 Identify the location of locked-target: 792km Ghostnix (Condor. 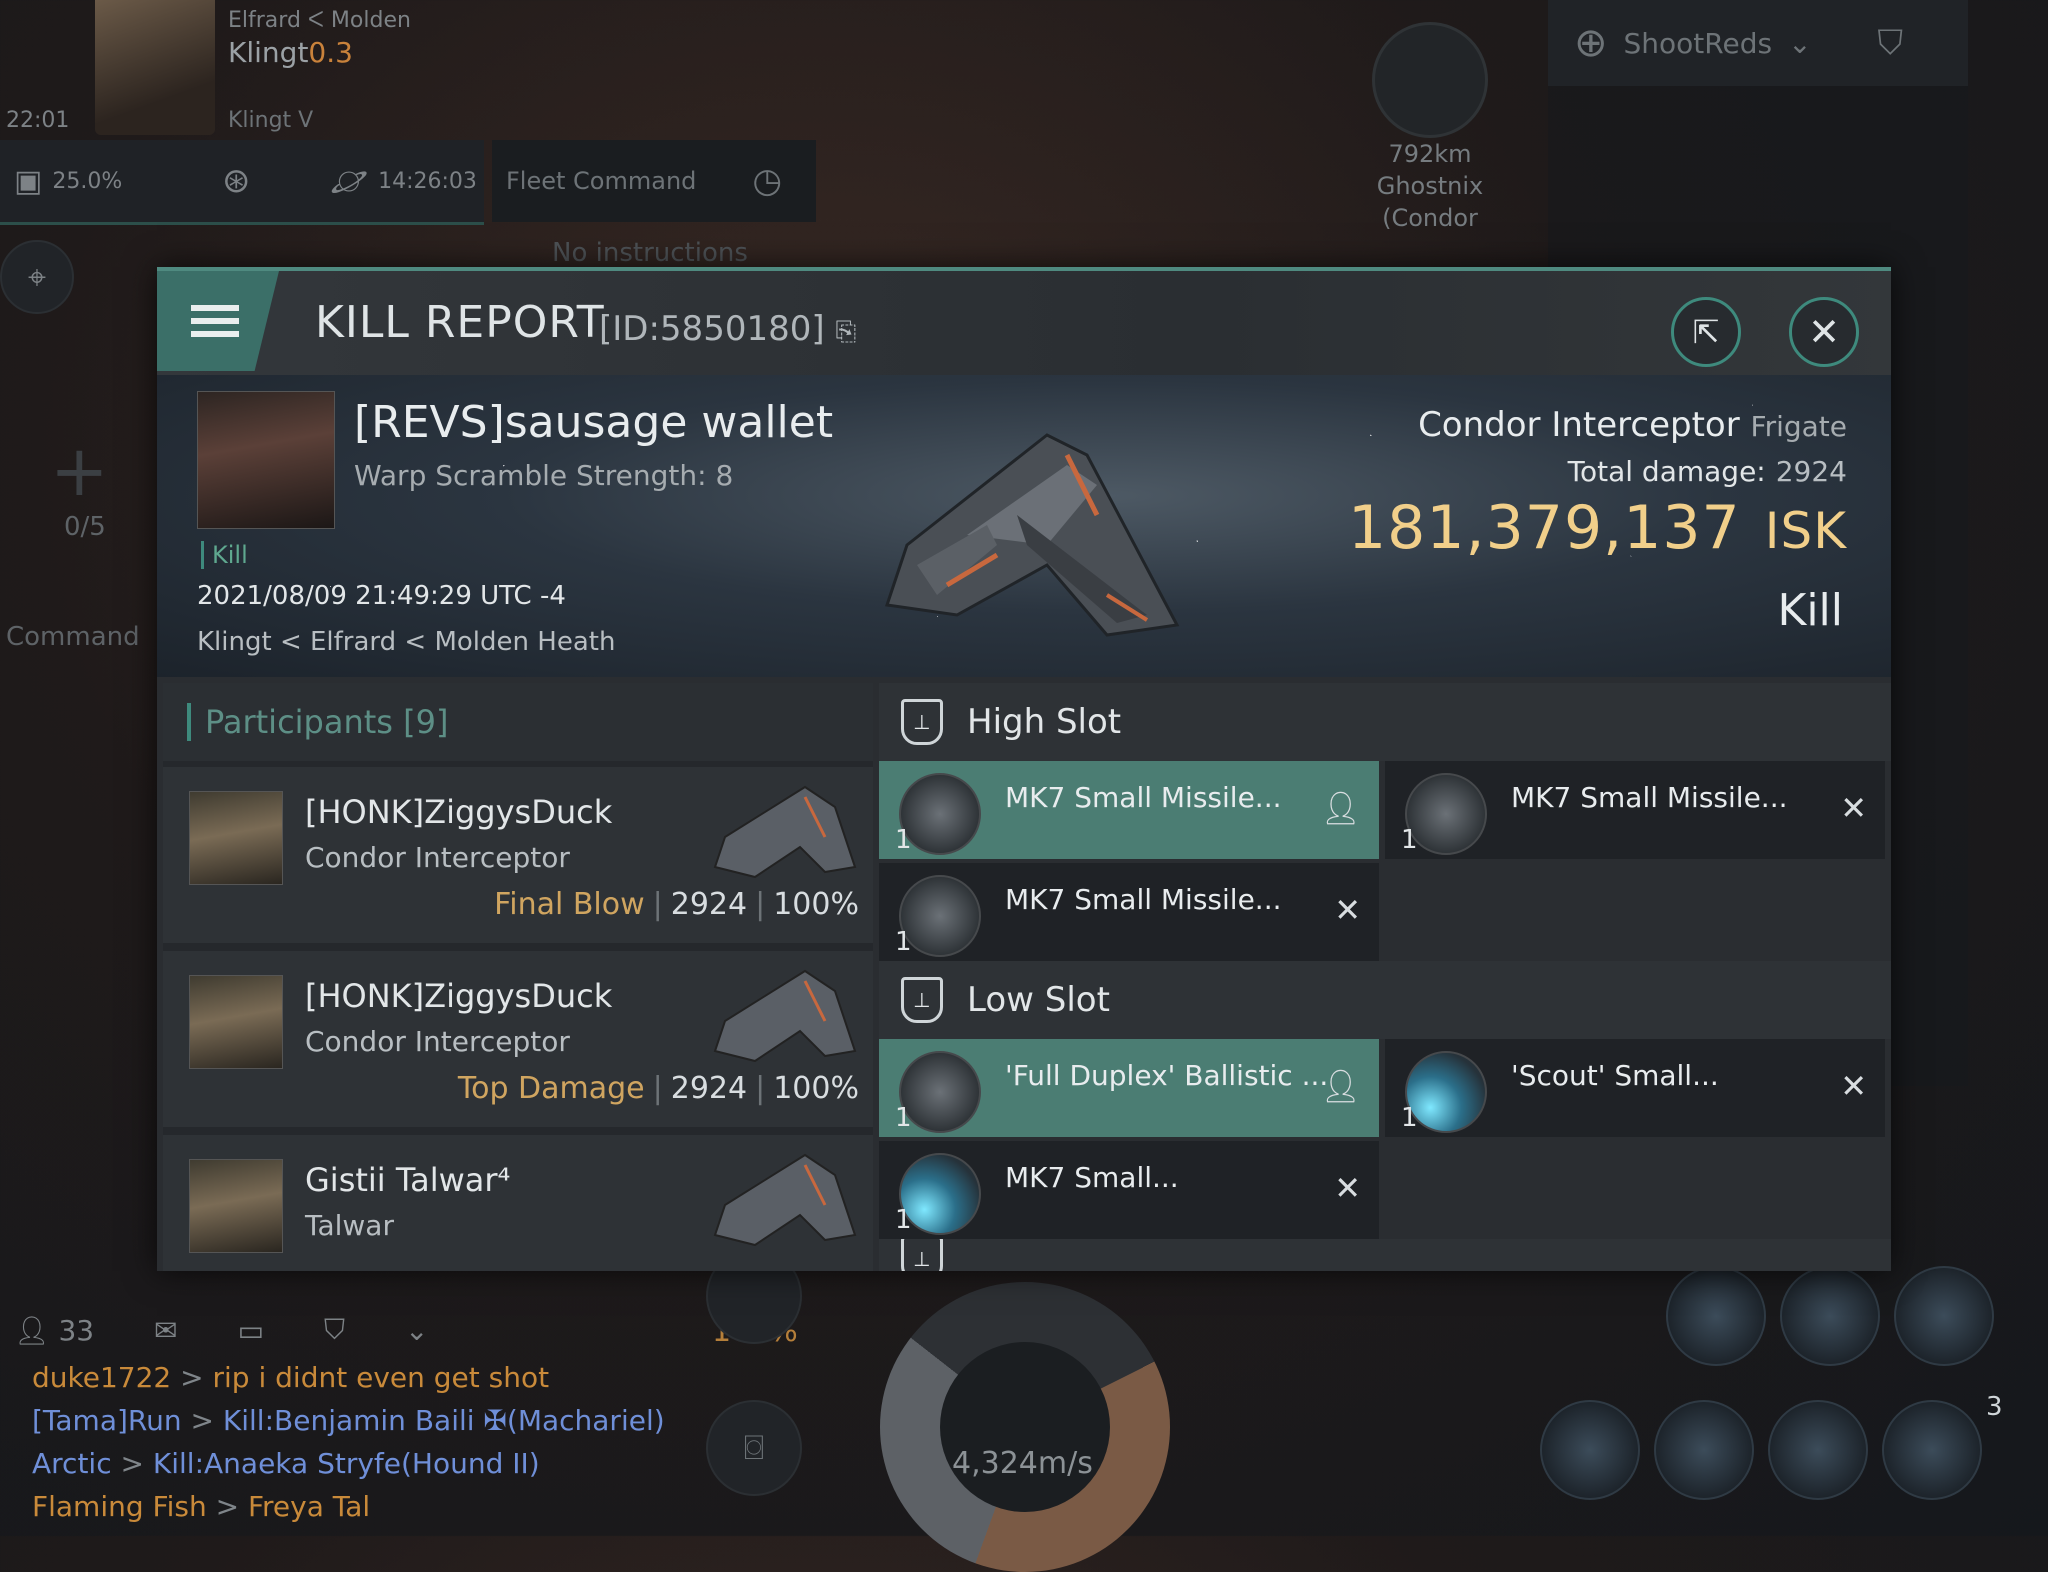
(1430, 128).